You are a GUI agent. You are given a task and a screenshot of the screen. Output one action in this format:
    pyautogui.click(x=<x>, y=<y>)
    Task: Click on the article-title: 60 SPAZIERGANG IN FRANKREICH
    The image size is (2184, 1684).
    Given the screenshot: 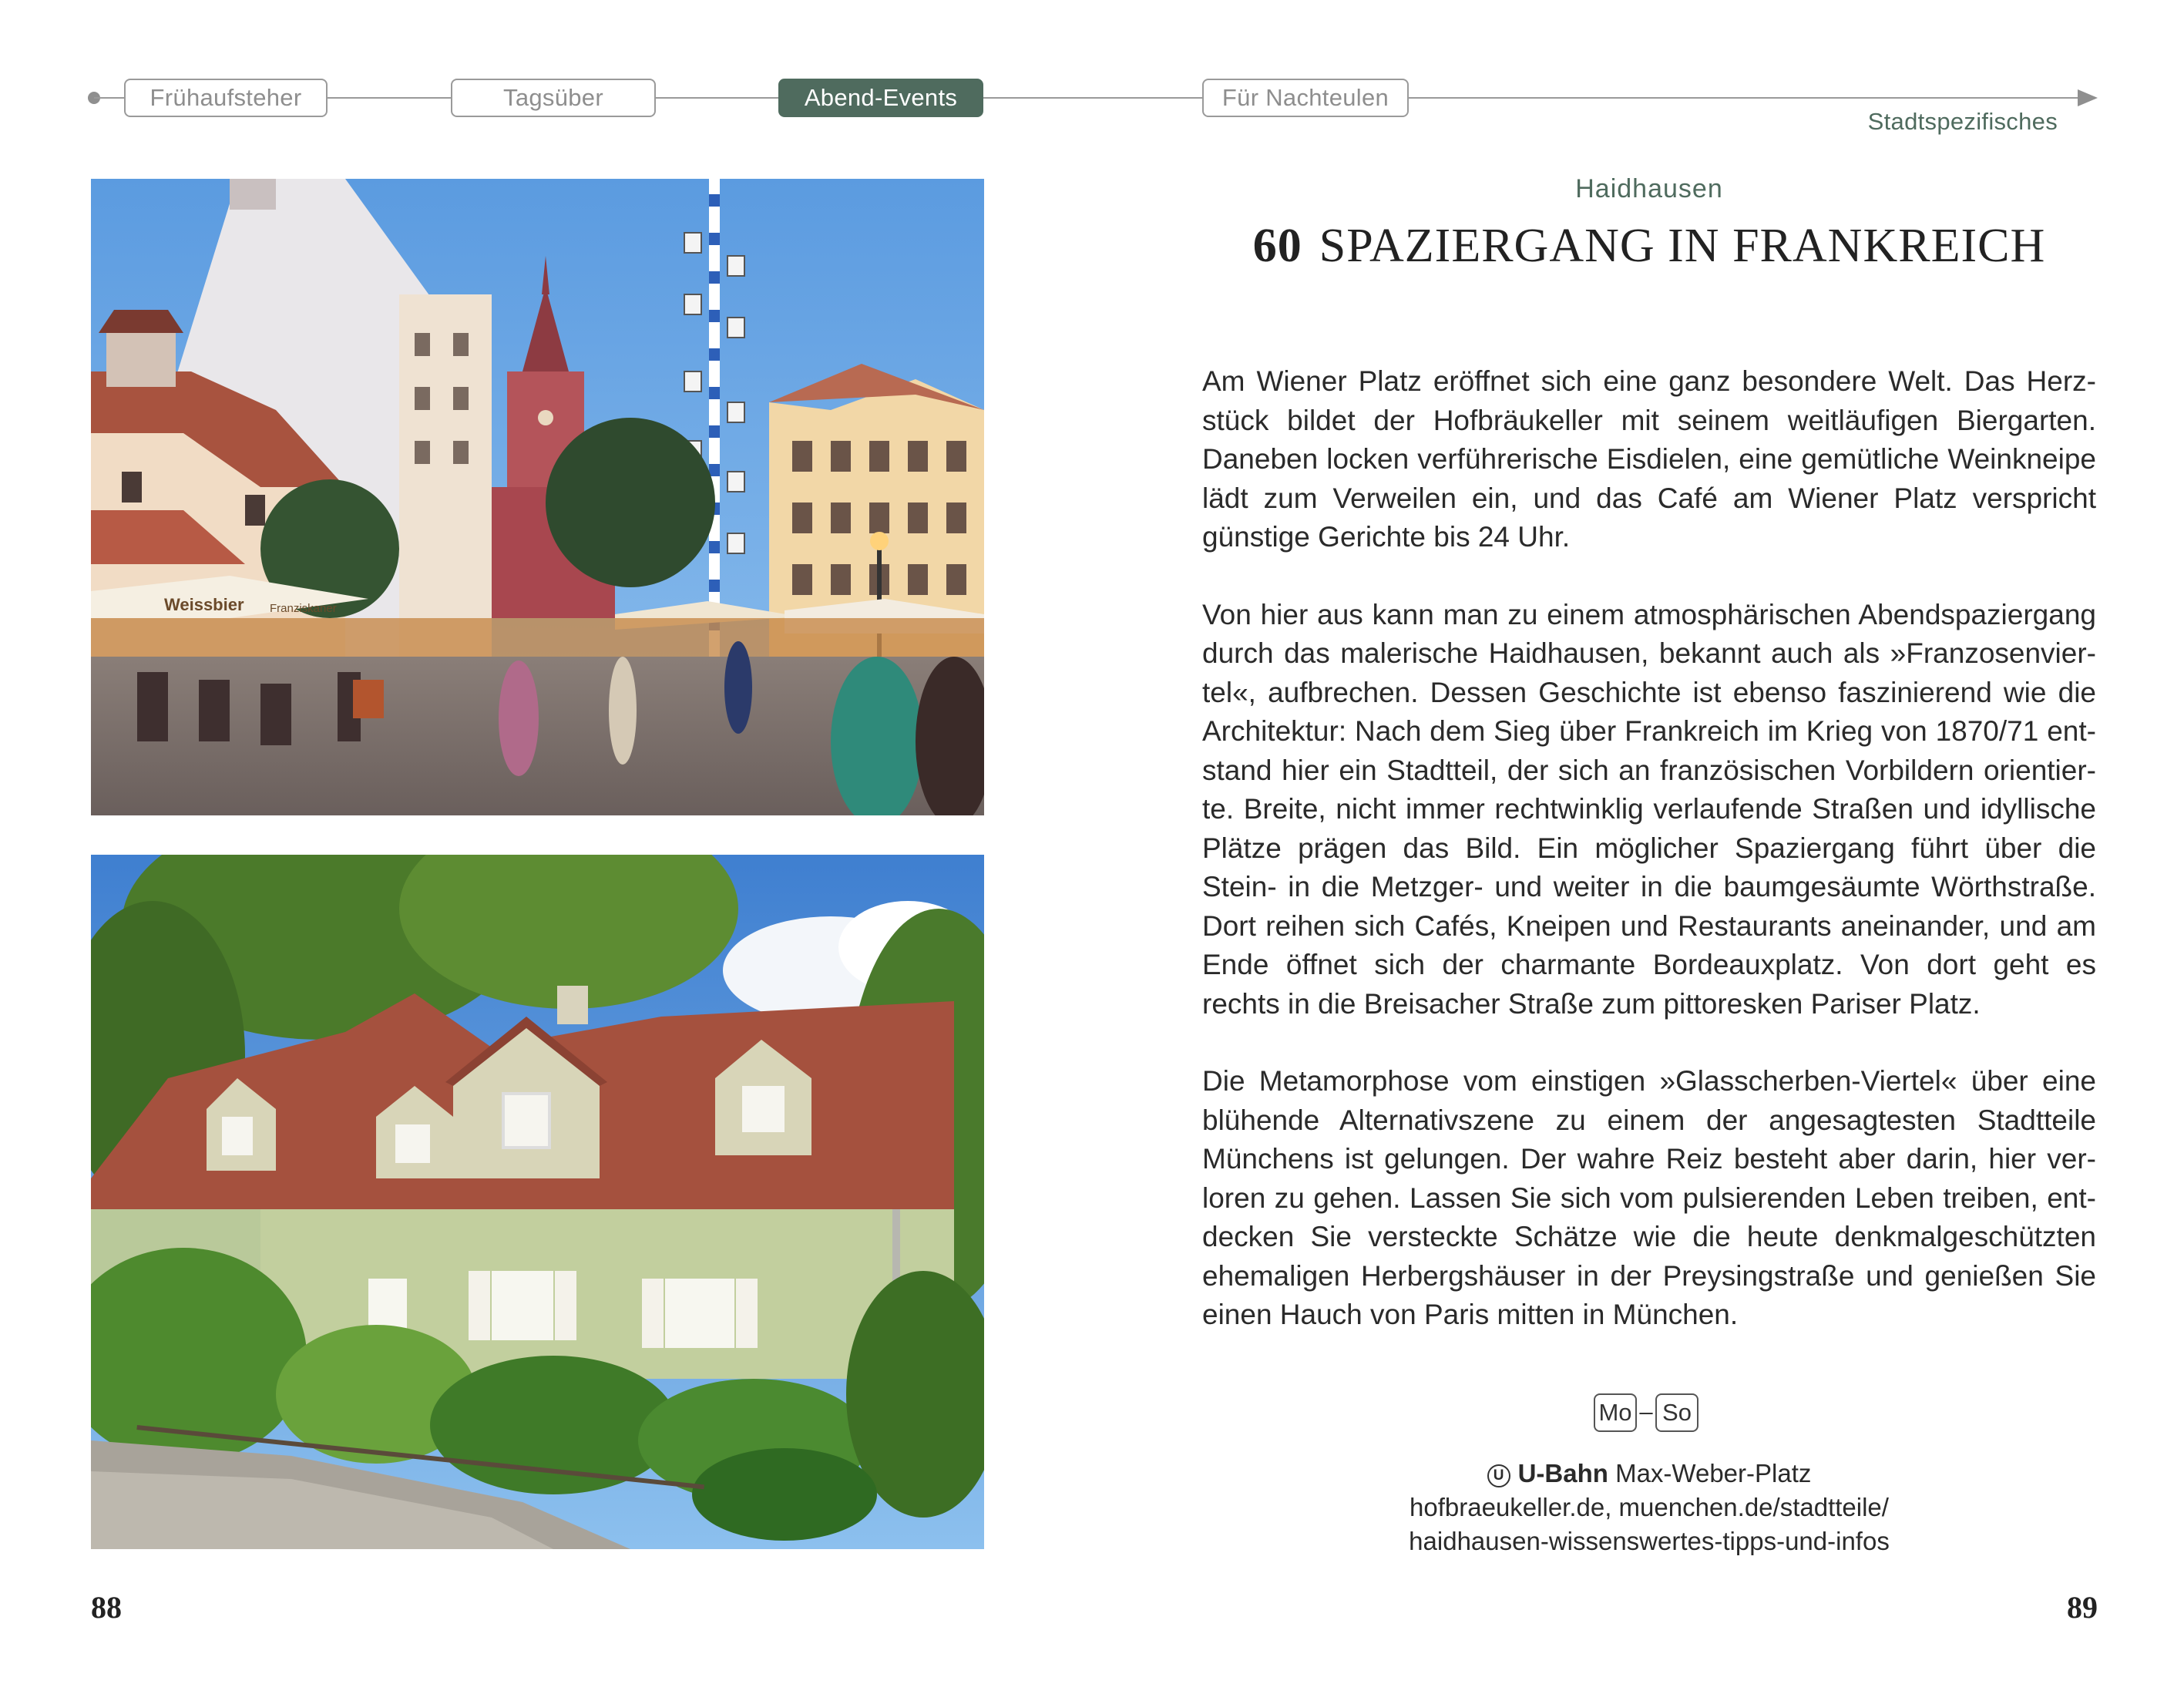 What is the action you would take?
    pyautogui.click(x=1649, y=246)
    